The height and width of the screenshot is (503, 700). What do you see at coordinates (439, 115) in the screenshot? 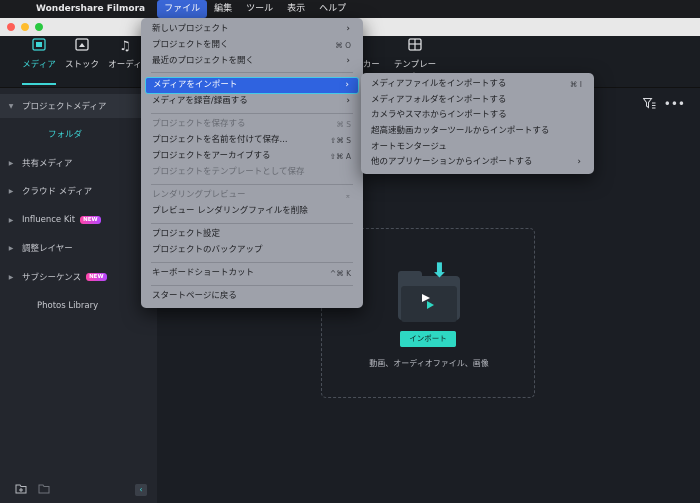
I see `menu-item-label: カメラやスマホからインポートする` at bounding box center [439, 115].